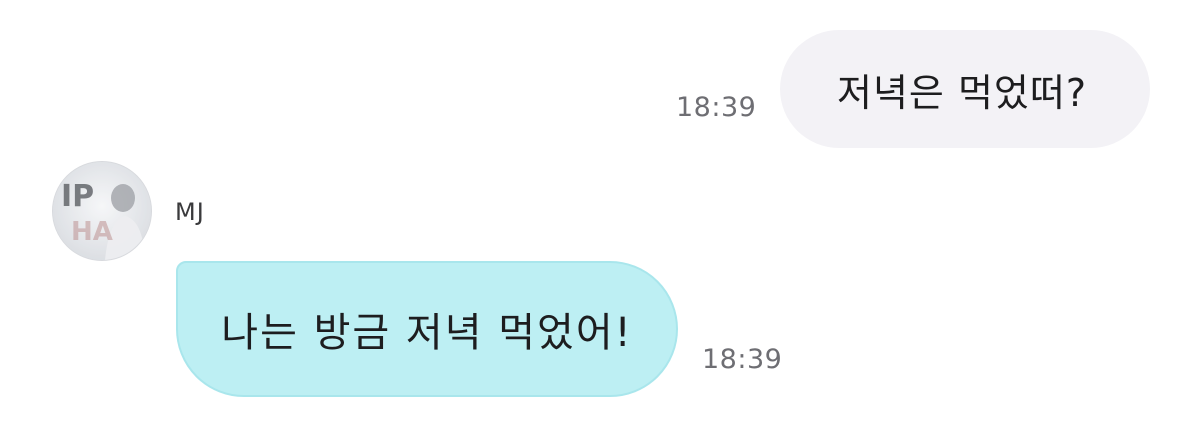 This screenshot has width=1200, height=428. Describe the element at coordinates (427, 333) in the screenshot. I see `incoming-message-text: 나는 방금 저녁 먹었어!` at that location.